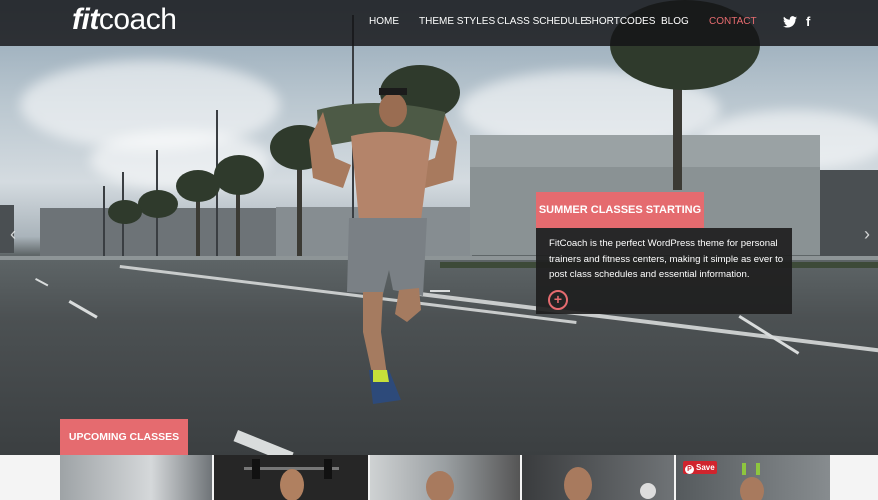  I want to click on site-logo: fitcoach, so click(124, 20).